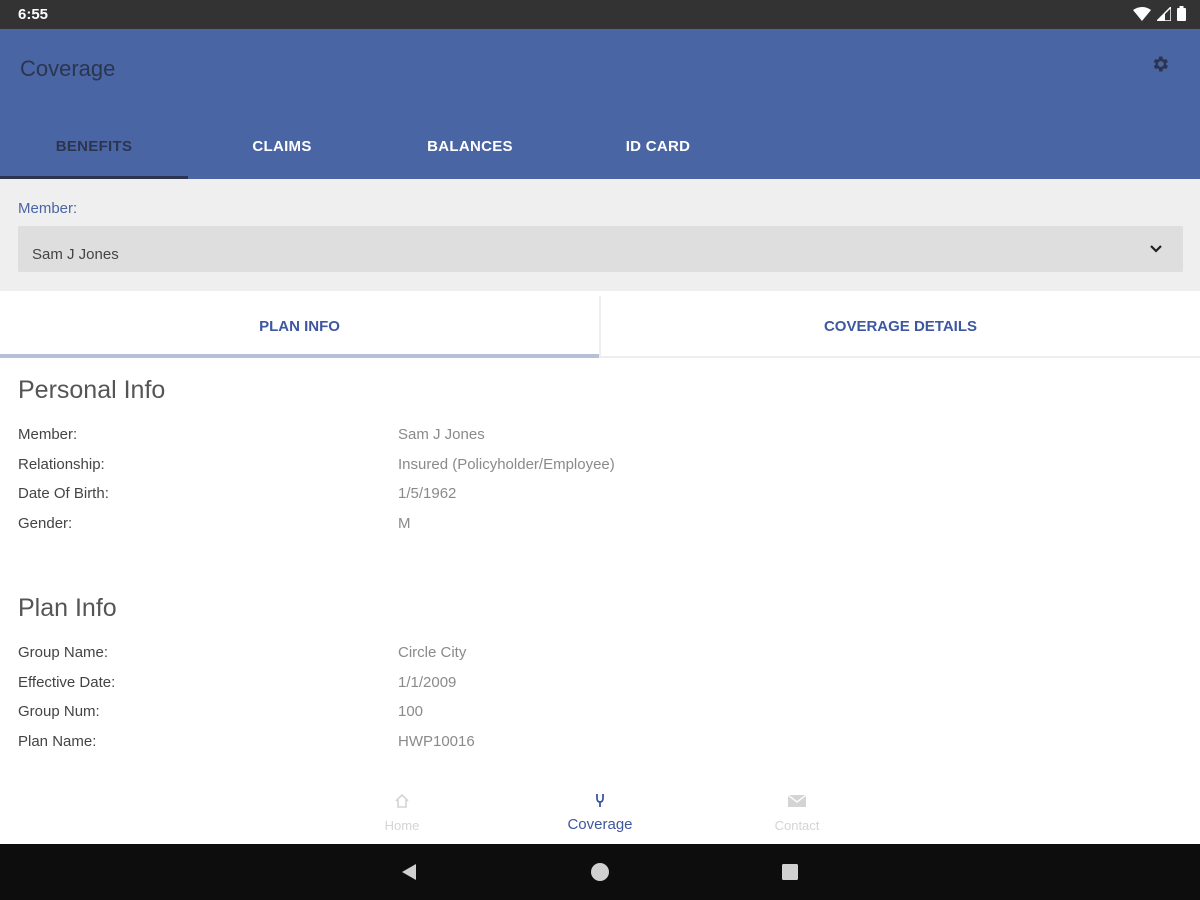  Describe the element at coordinates (427, 493) in the screenshot. I see `info-value: 1/5/1962` at that location.